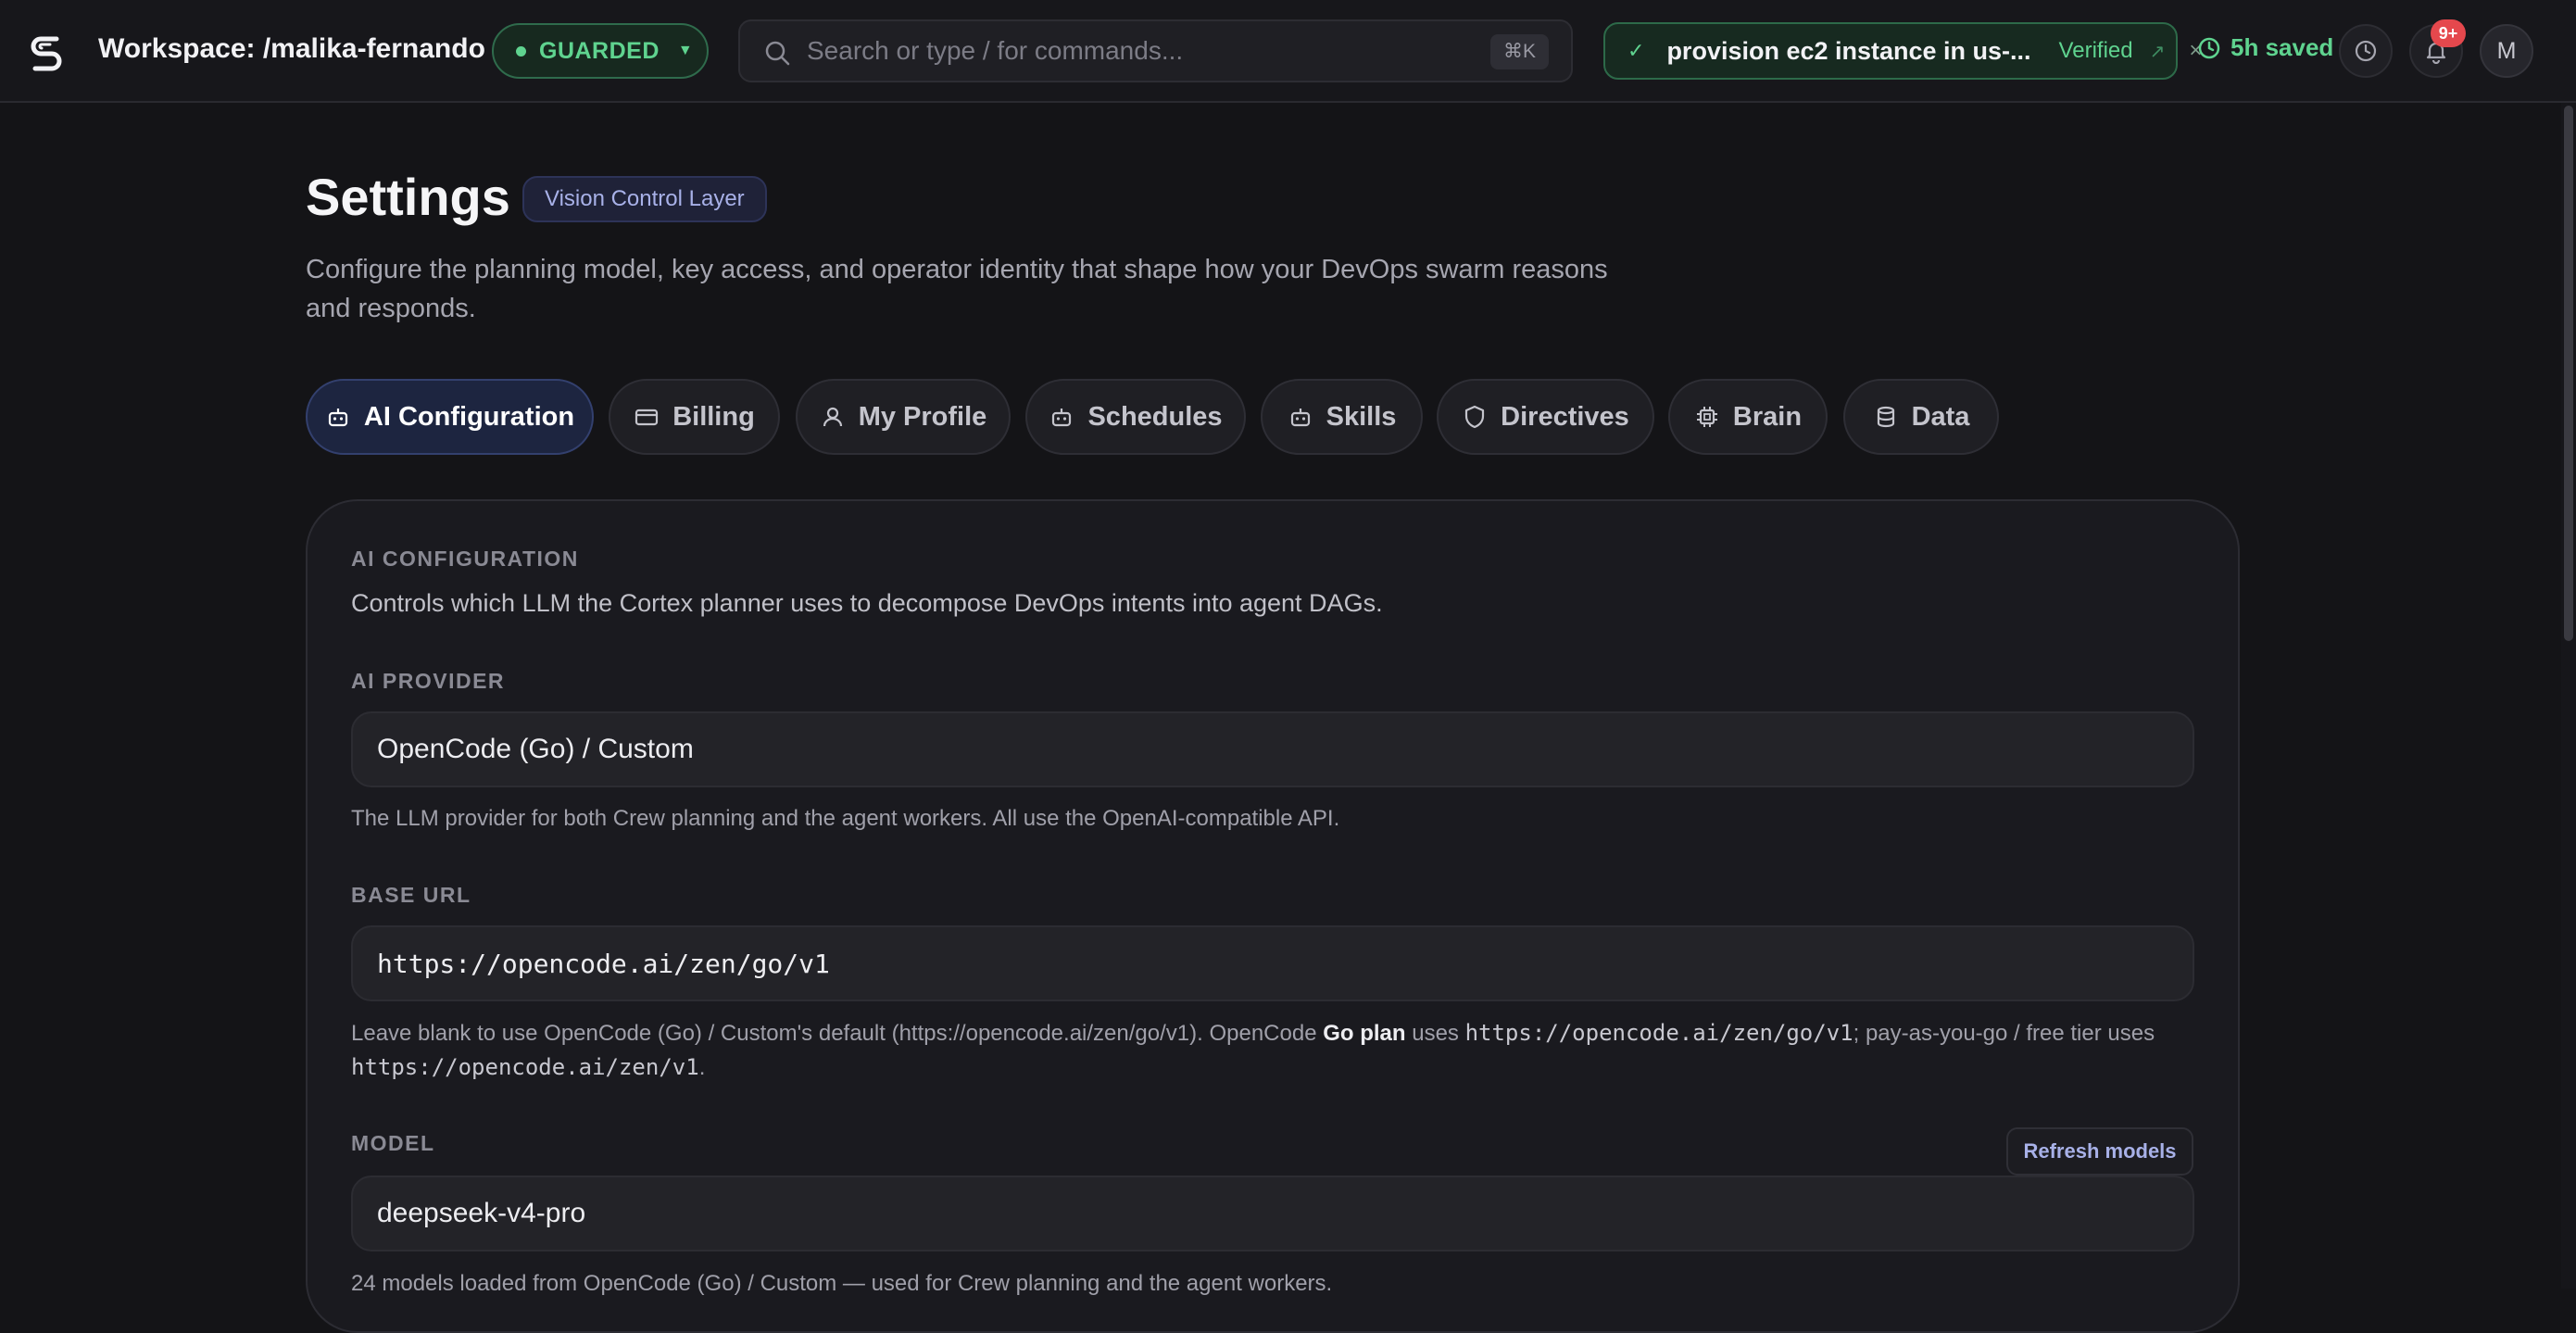  What do you see at coordinates (465, 559) in the screenshot?
I see `section-title: AI CONFIGURATION` at bounding box center [465, 559].